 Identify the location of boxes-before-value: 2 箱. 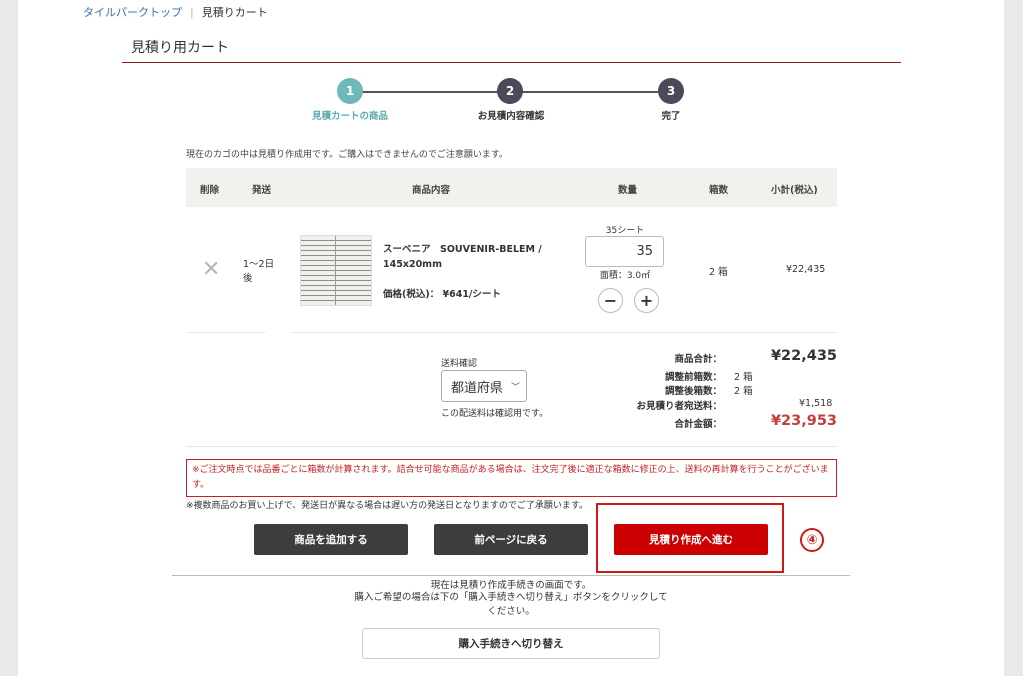
(743, 377).